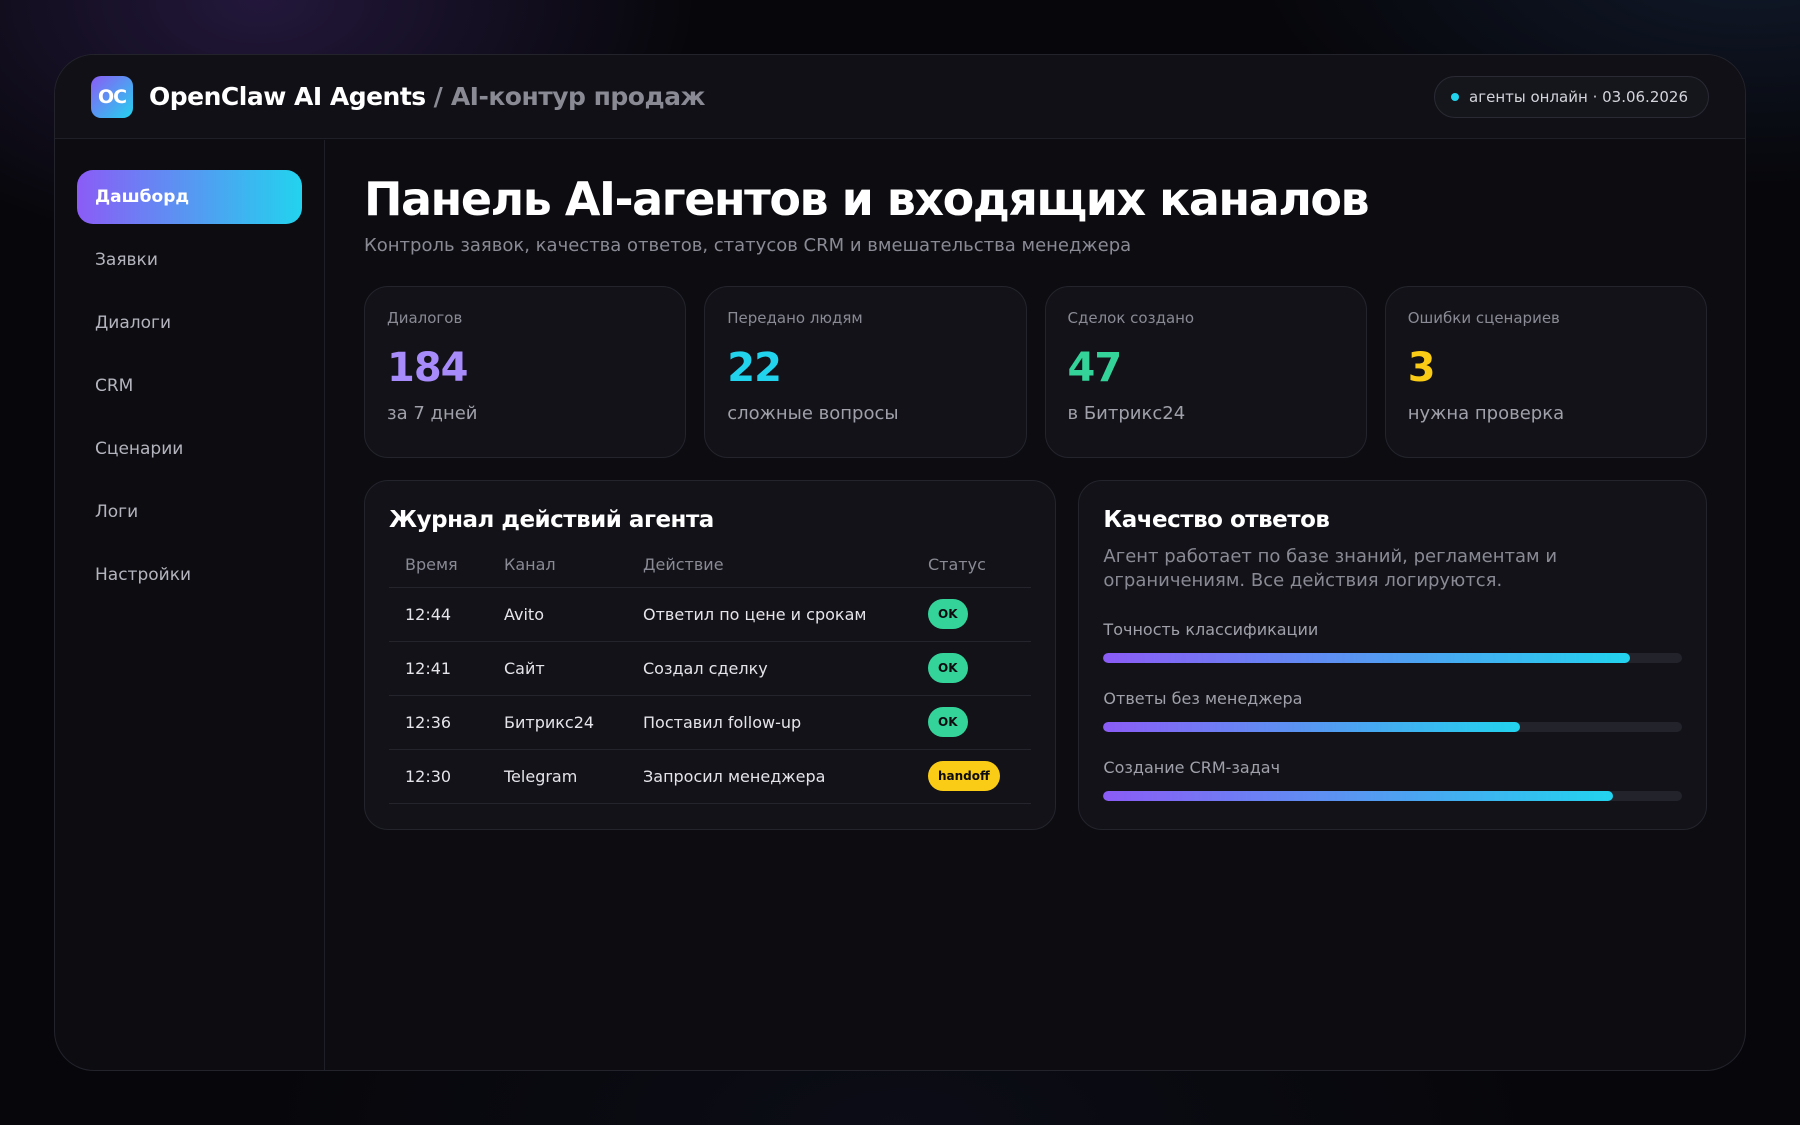 The height and width of the screenshot is (1125, 1800). Describe the element at coordinates (438, 668) in the screenshot. I see `cell-time: 12:41` at that location.